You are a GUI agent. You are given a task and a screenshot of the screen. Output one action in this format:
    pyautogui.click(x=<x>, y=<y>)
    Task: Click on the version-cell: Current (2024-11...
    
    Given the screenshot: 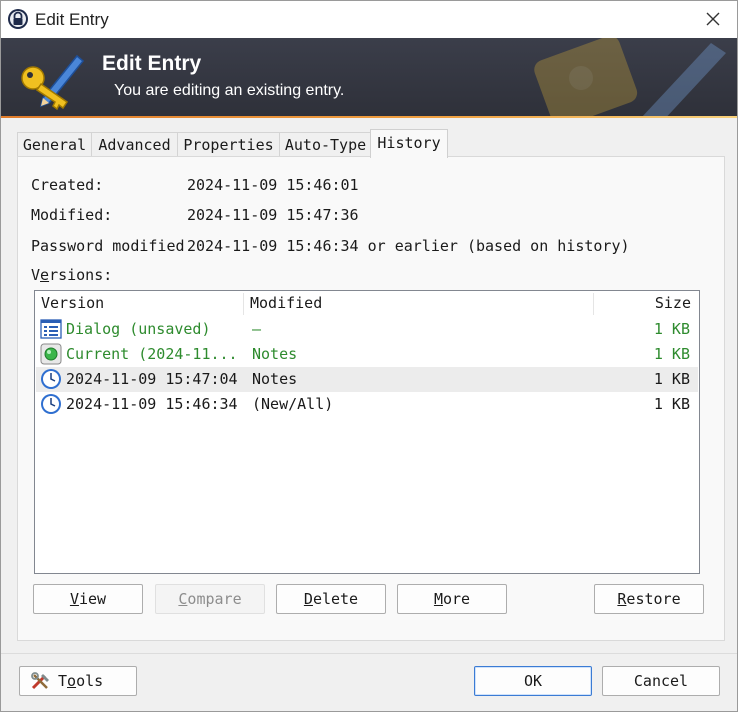 What is the action you would take?
    pyautogui.click(x=152, y=354)
    